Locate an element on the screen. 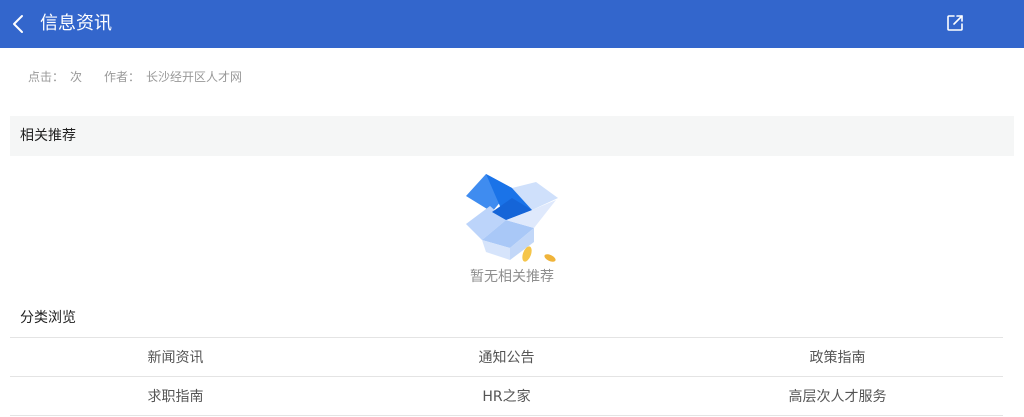 This screenshot has height=417, width=1024. category-item-policy: 政策指南 is located at coordinates (837, 357).